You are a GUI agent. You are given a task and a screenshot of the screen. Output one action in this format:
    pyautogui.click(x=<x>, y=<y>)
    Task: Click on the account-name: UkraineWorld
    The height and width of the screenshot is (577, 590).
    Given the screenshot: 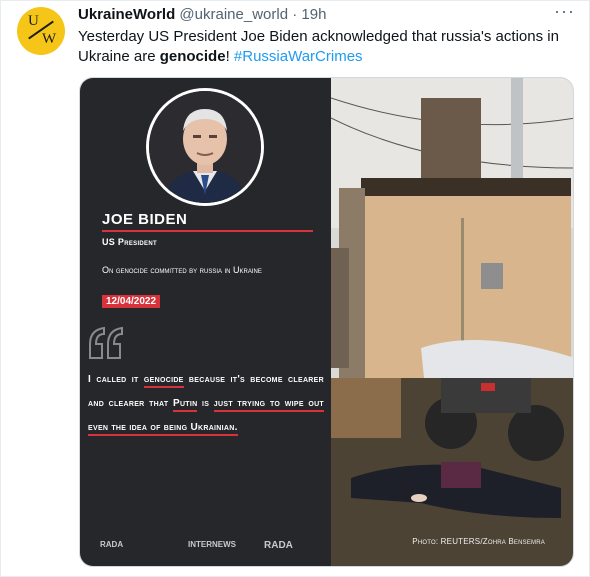 What is the action you would take?
    pyautogui.click(x=126, y=14)
    